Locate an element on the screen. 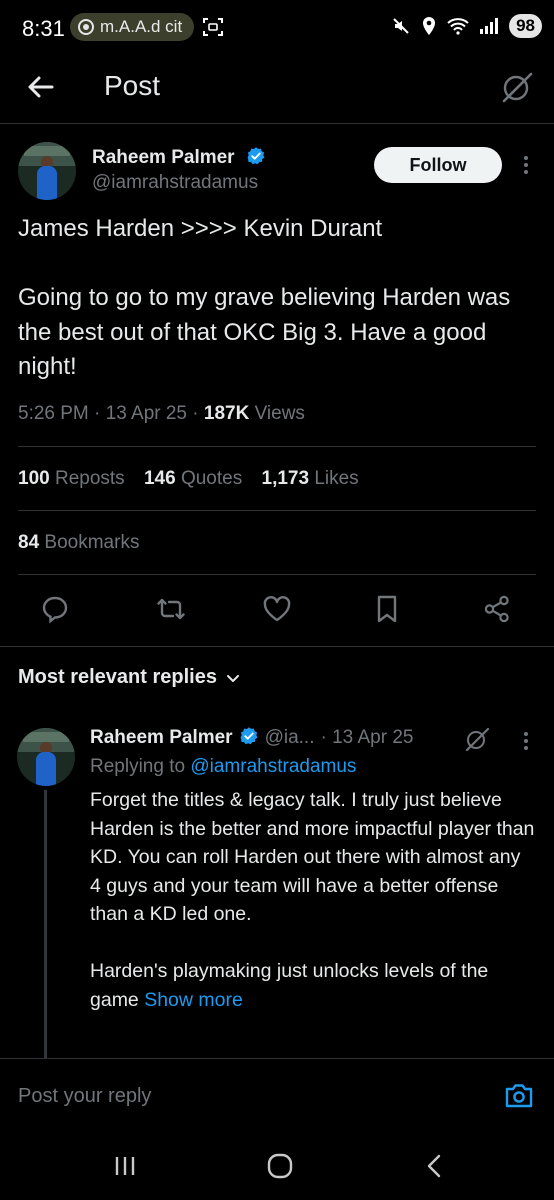 The image size is (554, 1200). wifi-icon is located at coordinates (458, 26).